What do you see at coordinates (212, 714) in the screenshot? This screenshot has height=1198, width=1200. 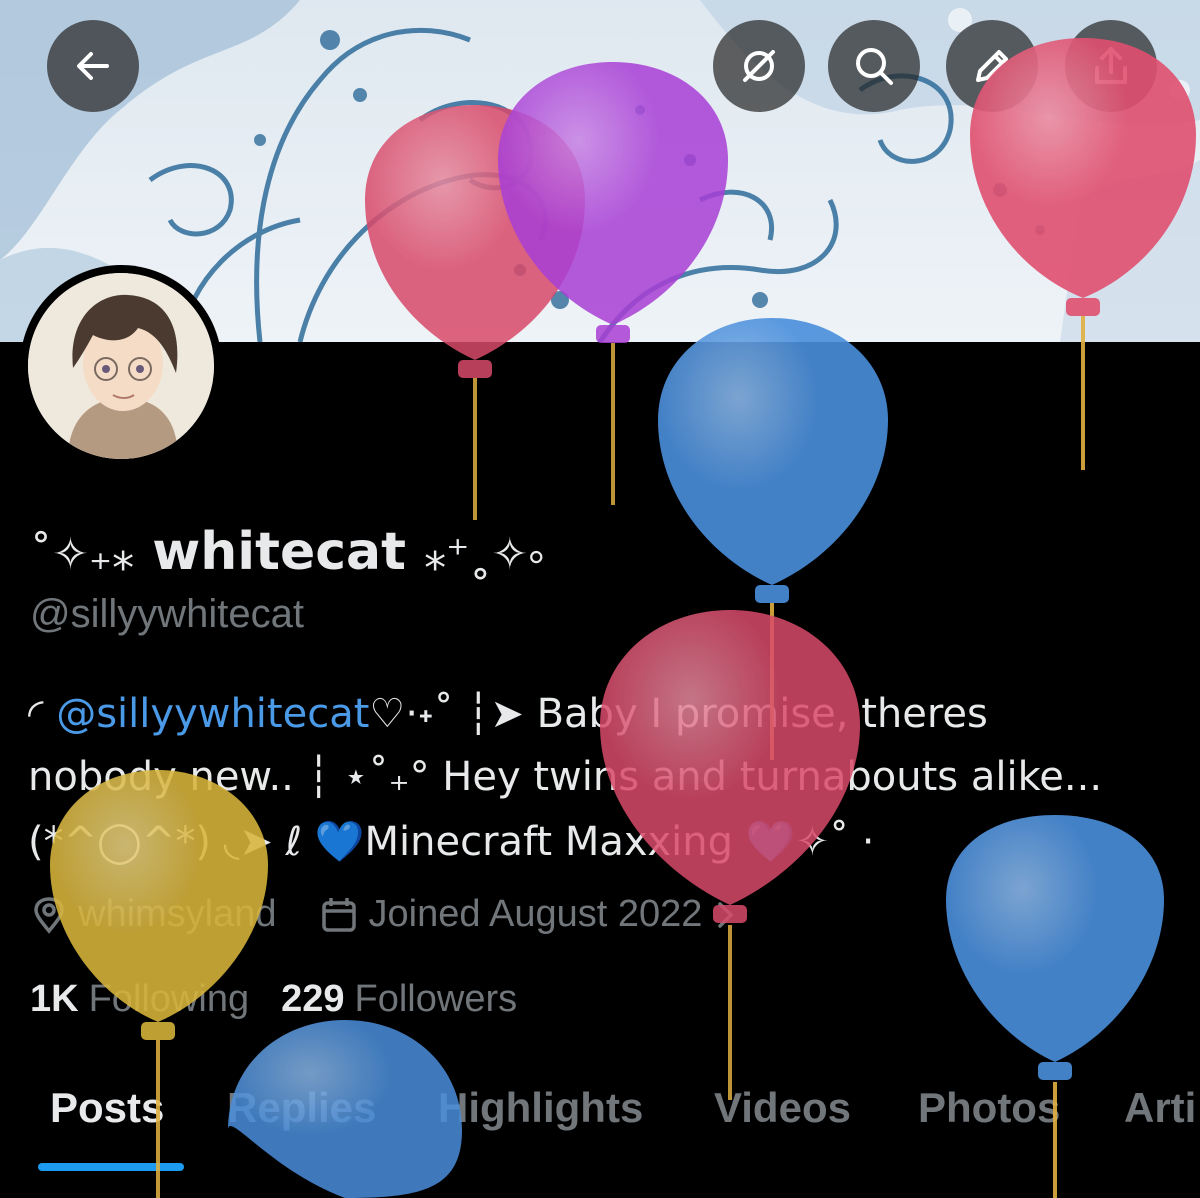 I see `bio-mention-link: @sillyywhitecat` at bounding box center [212, 714].